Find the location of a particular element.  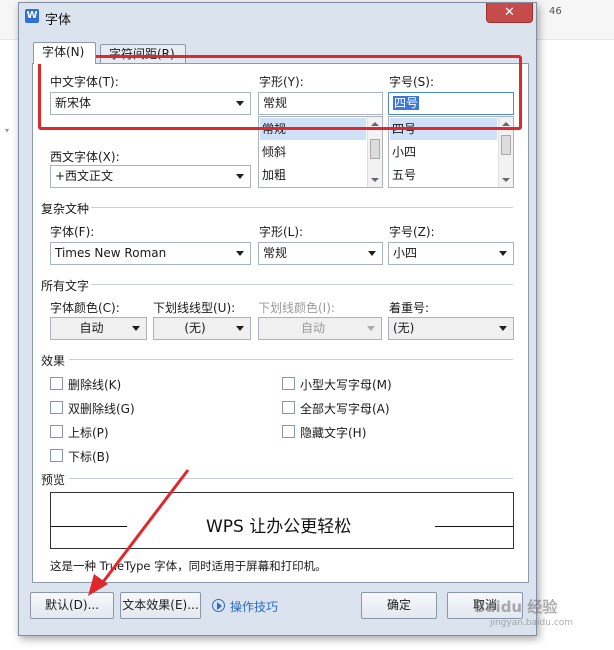

style-scrollbar is located at coordinates (374, 152).